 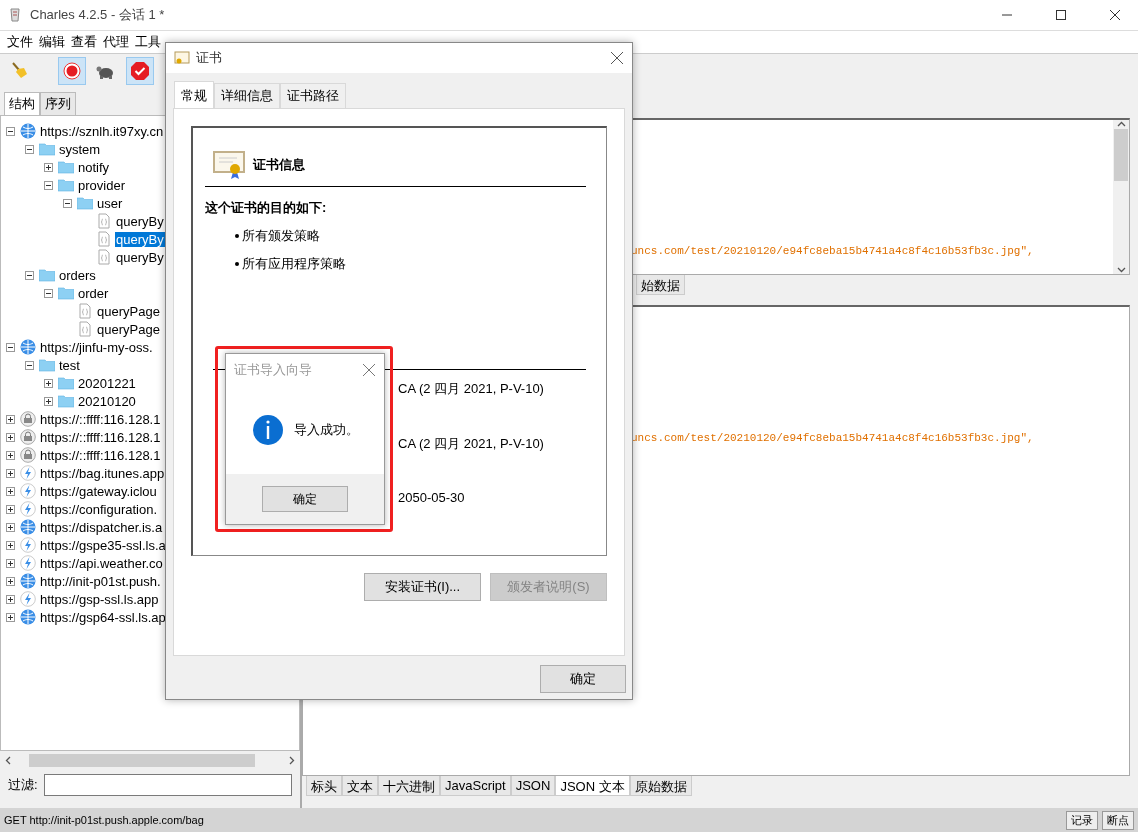 What do you see at coordinates (96, 347) in the screenshot?
I see `tree-item: https://jinfu-my-oss.` at bounding box center [96, 347].